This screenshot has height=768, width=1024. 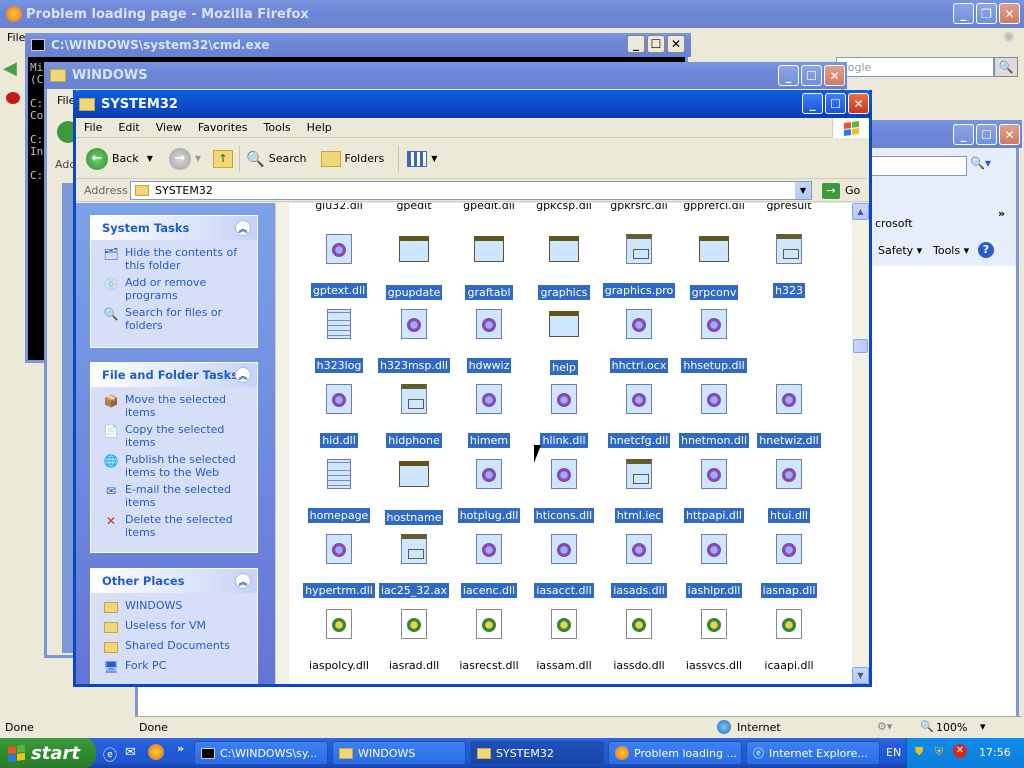 What do you see at coordinates (177, 466) in the screenshot?
I see `task-publish: 🌐 Publish the selected items to the Web` at bounding box center [177, 466].